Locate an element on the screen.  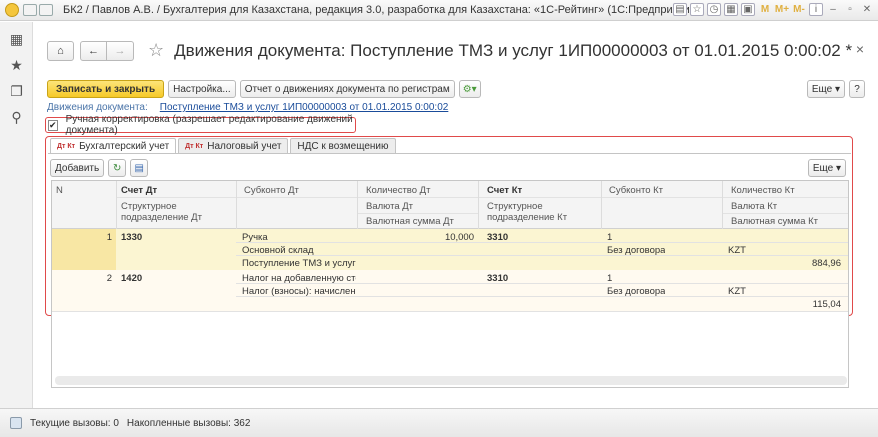
column-header-subconto-dt: Субконто Дт is located at coordinates (269, 190).